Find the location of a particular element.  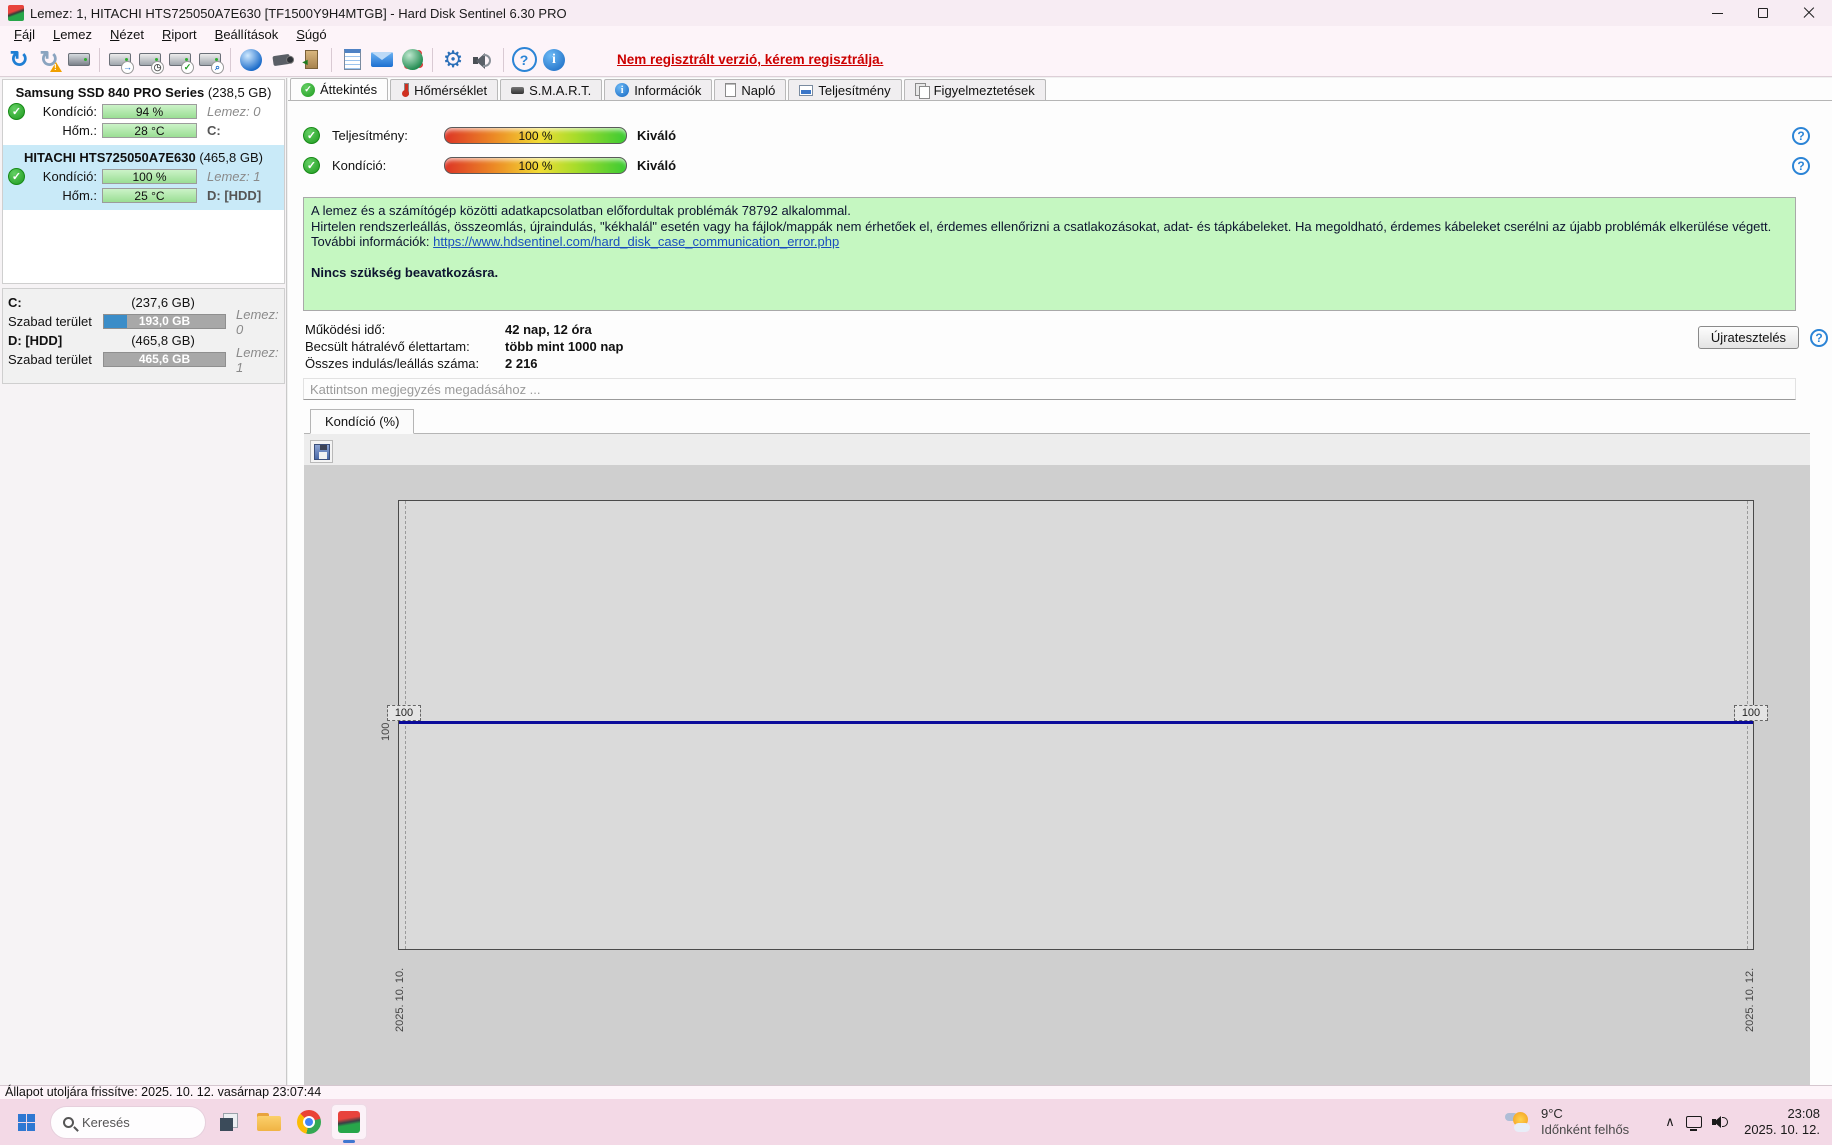

minimize-icon is located at coordinates (1717, 13).